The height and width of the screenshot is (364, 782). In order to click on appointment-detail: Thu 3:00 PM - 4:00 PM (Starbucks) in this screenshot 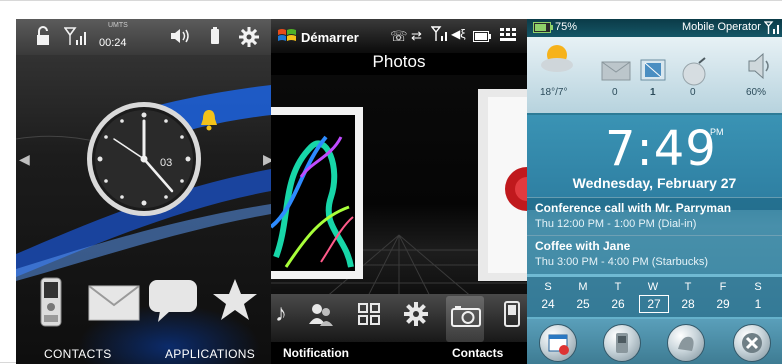, I will do `click(622, 262)`.